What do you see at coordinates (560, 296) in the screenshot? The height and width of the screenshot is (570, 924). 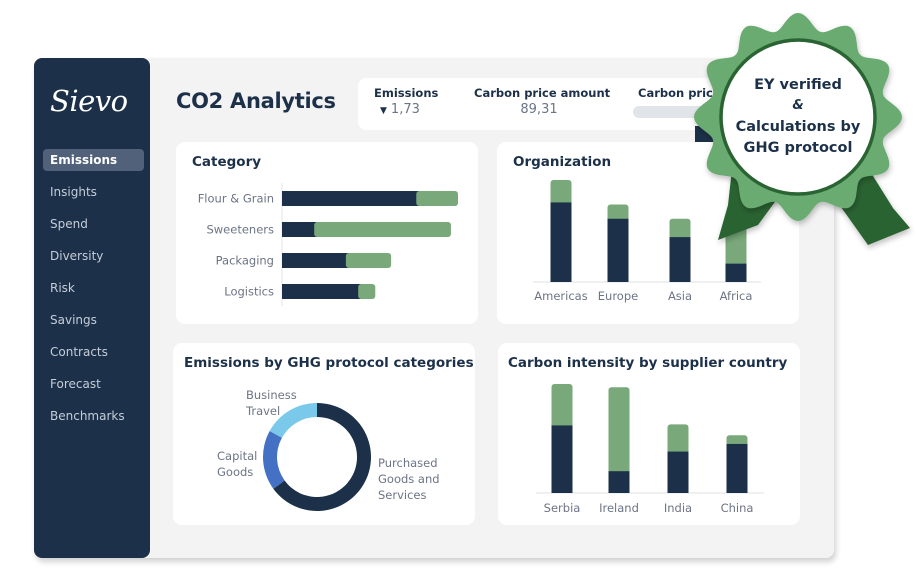 I see `organization-category-label: Americas` at bounding box center [560, 296].